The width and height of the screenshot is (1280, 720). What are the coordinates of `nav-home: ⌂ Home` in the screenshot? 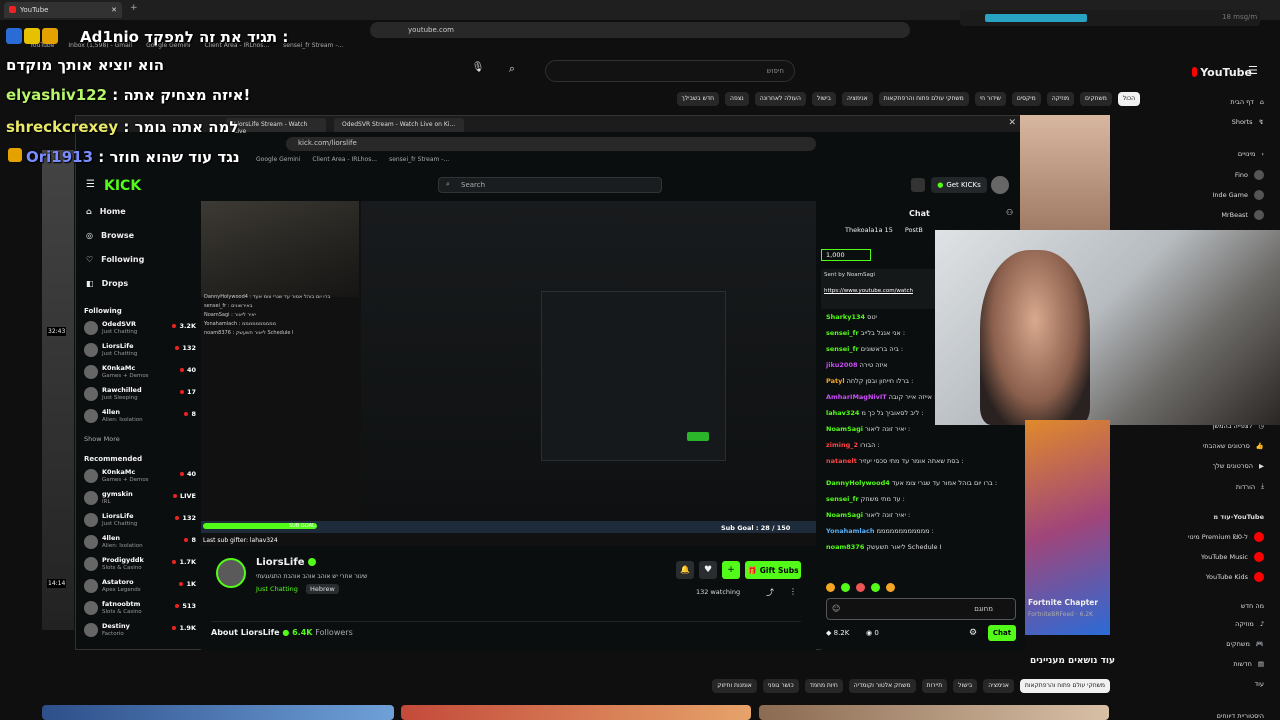 It's located at (106, 211).